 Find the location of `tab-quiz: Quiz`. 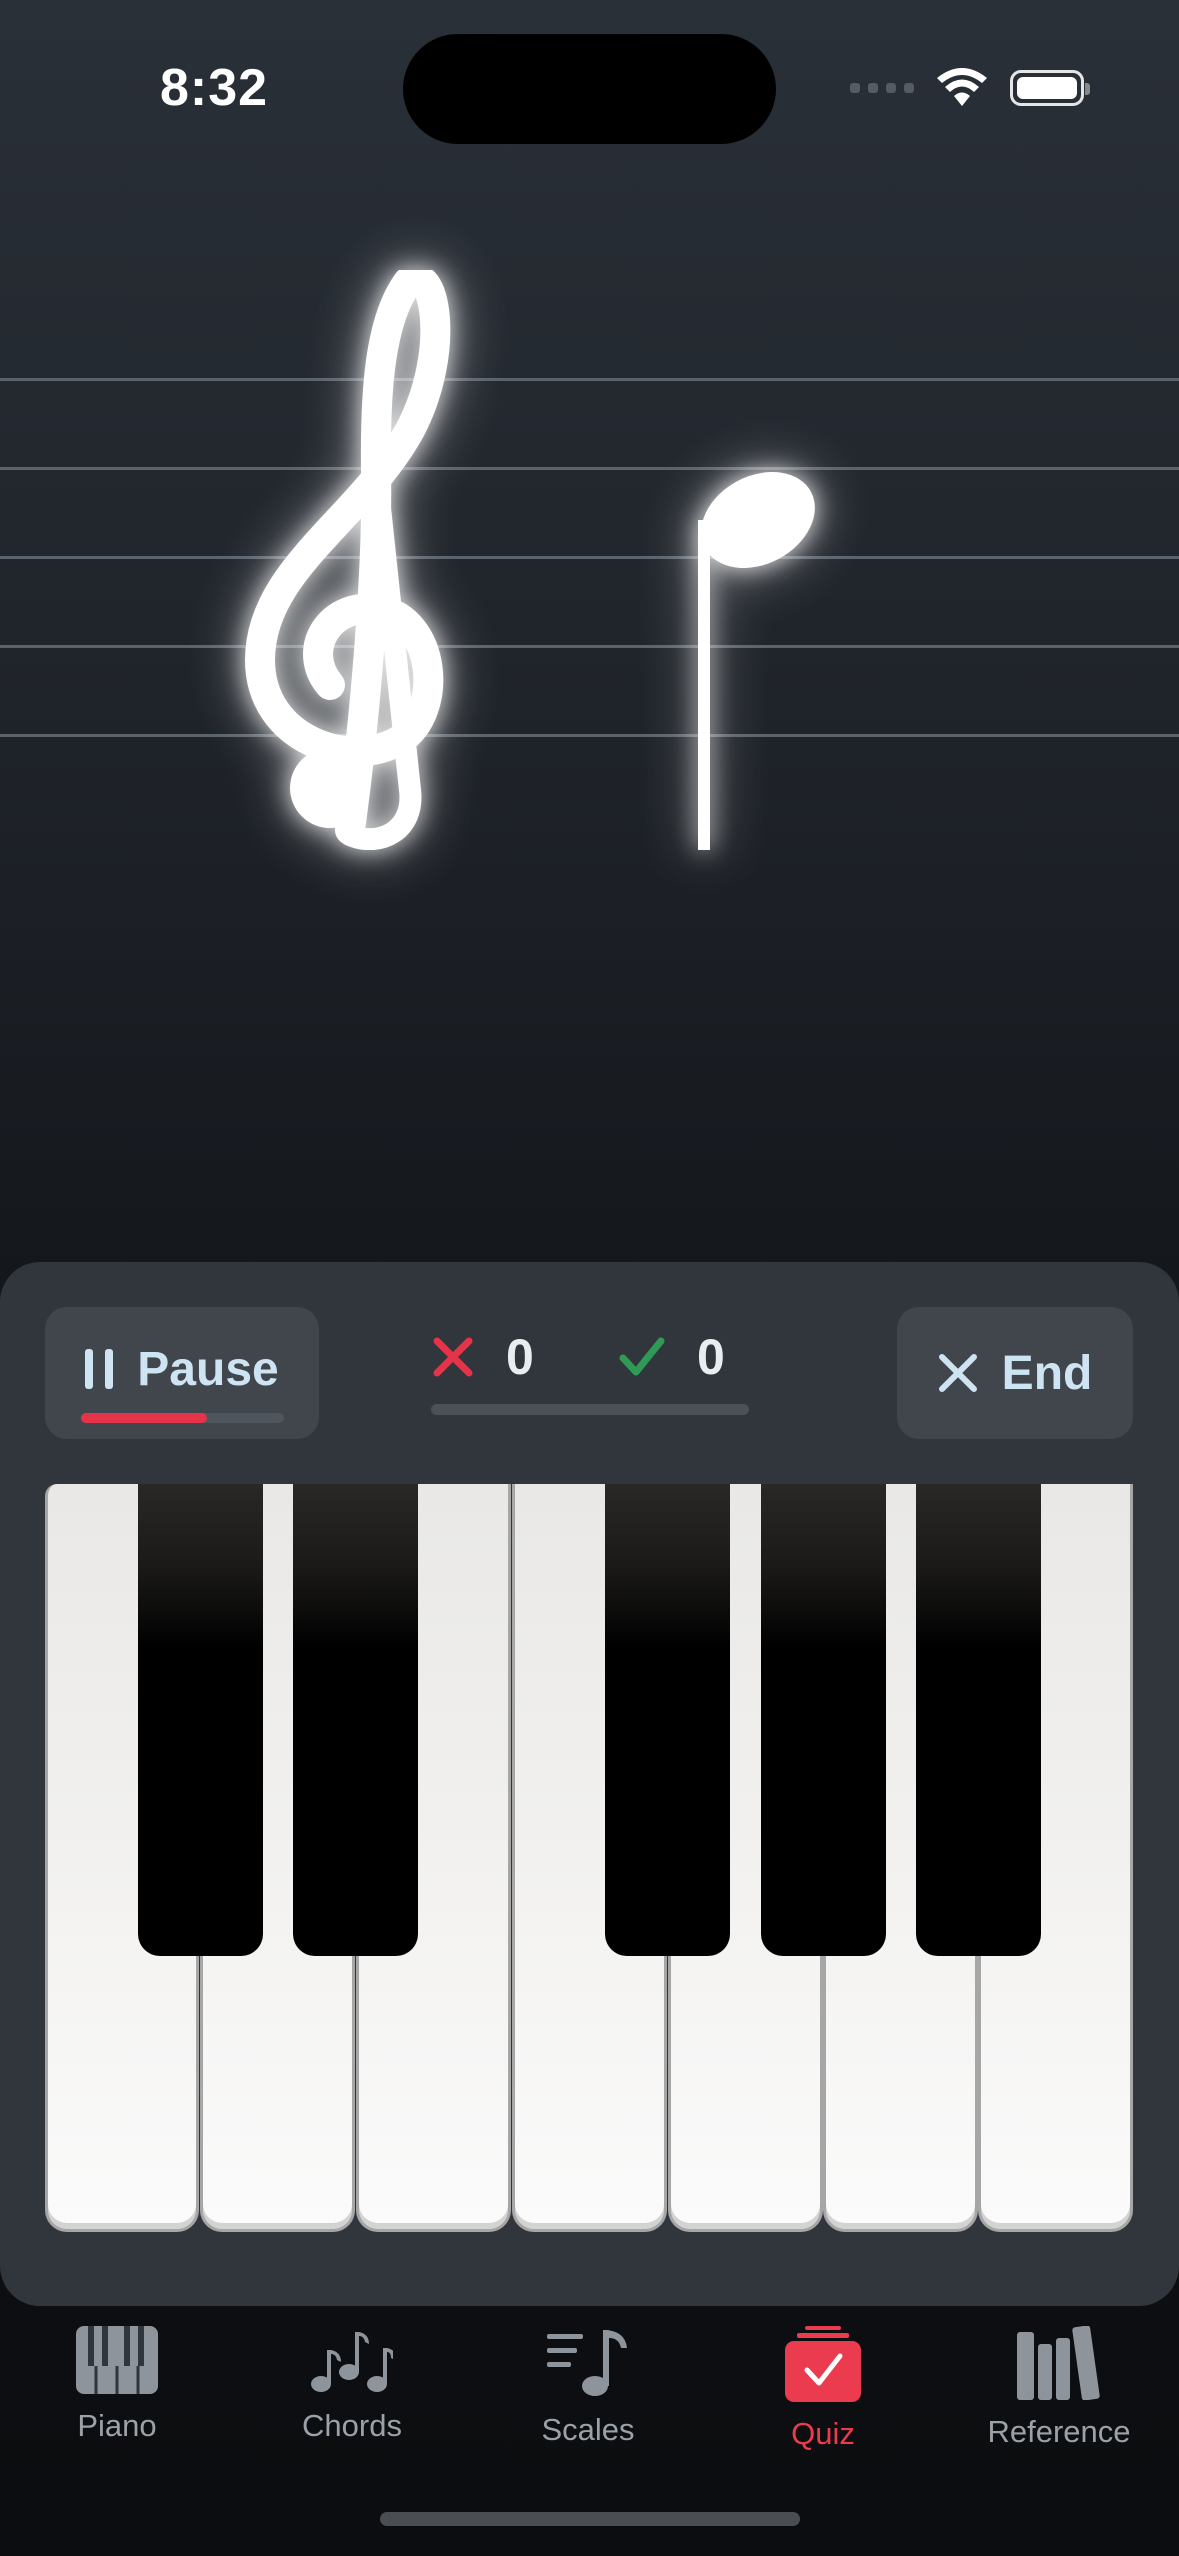

tab-quiz: Quiz is located at coordinates (823, 2389).